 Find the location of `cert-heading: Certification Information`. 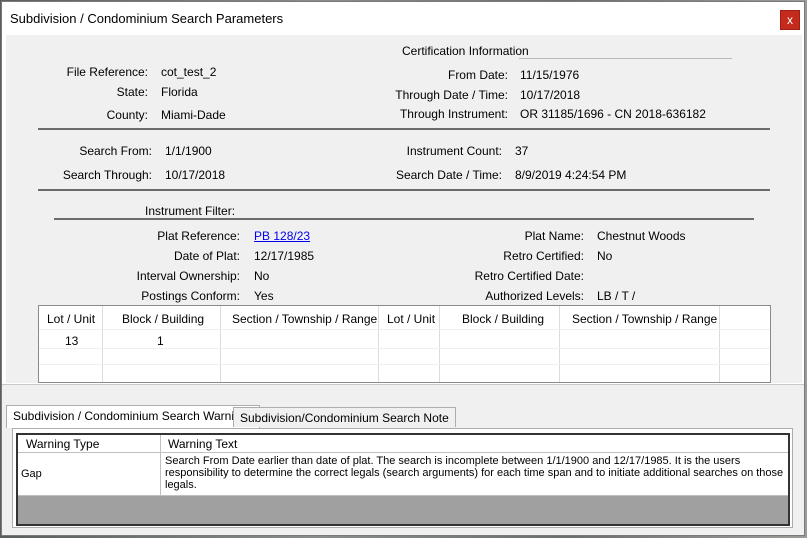

cert-heading: Certification Information is located at coordinates (465, 51).